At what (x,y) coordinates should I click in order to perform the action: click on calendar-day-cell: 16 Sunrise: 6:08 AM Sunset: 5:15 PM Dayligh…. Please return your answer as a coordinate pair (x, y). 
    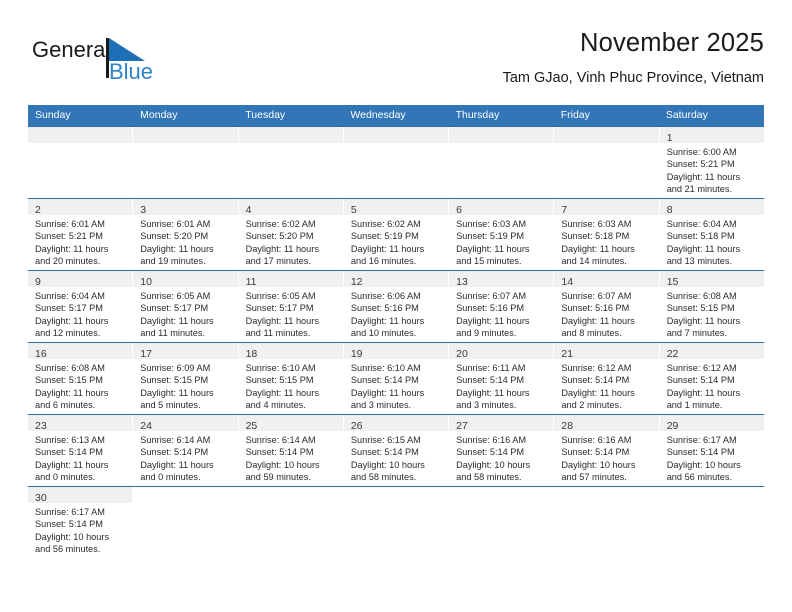
    Looking at the image, I should click on (81, 378).